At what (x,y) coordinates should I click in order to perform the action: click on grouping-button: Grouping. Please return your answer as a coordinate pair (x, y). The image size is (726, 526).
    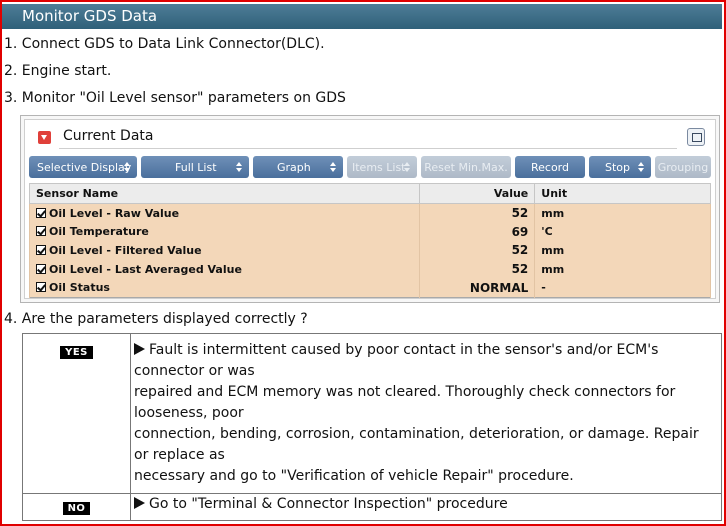
    Looking at the image, I should click on (683, 167).